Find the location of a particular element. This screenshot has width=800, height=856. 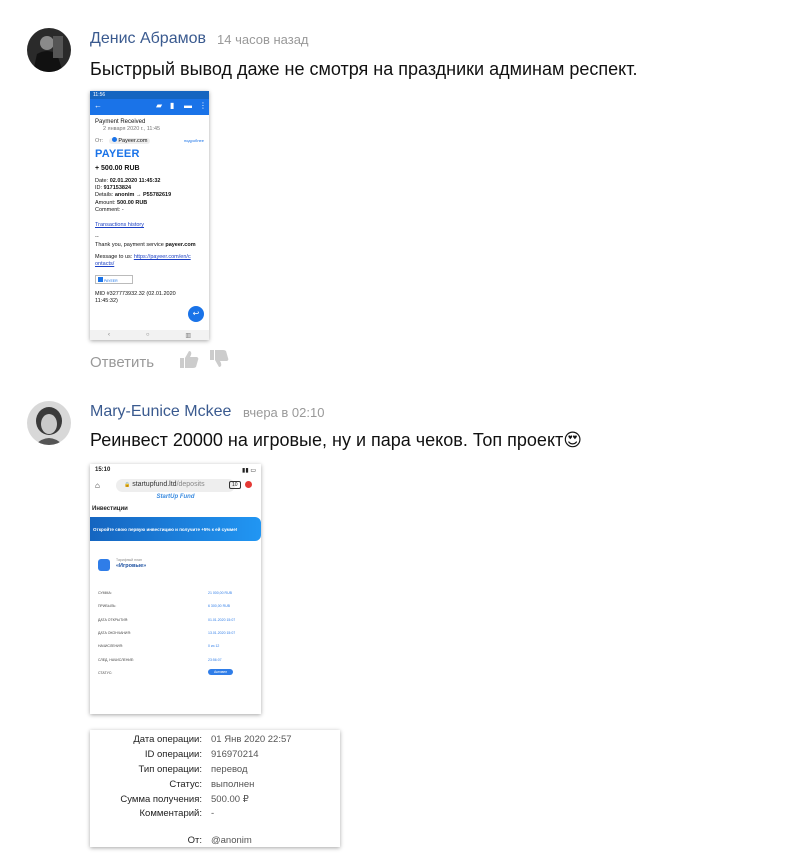

home-icon: ⌂ is located at coordinates (97, 485).